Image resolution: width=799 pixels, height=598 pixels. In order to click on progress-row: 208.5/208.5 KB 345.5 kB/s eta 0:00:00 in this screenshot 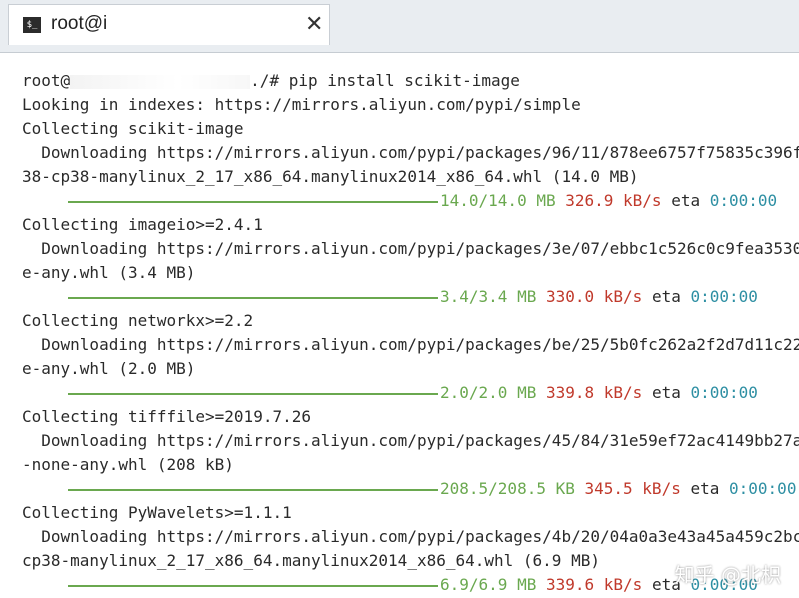, I will do `click(432, 489)`.